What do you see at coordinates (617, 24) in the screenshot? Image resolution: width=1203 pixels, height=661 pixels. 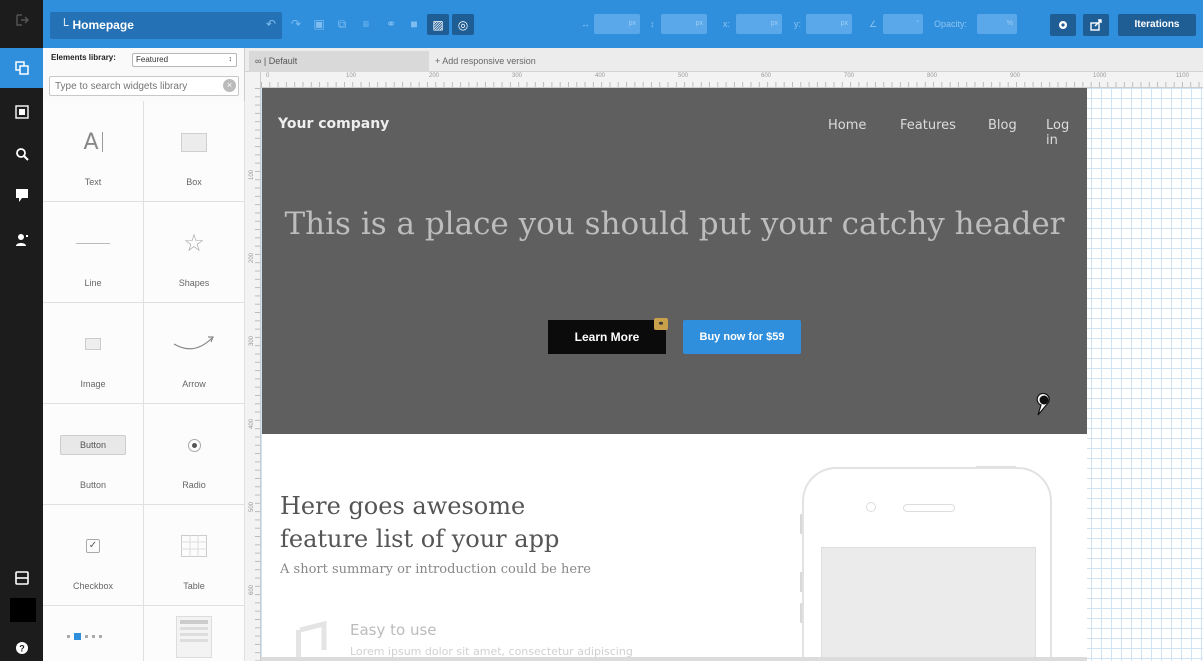 I see `width-field: px` at bounding box center [617, 24].